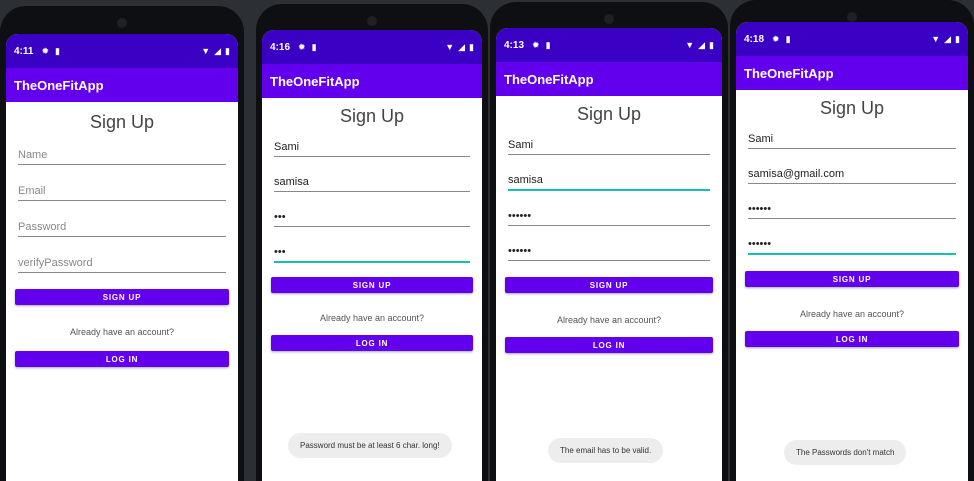 This screenshot has height=481, width=974. Describe the element at coordinates (122, 156) in the screenshot. I see `name-field: Name` at that location.